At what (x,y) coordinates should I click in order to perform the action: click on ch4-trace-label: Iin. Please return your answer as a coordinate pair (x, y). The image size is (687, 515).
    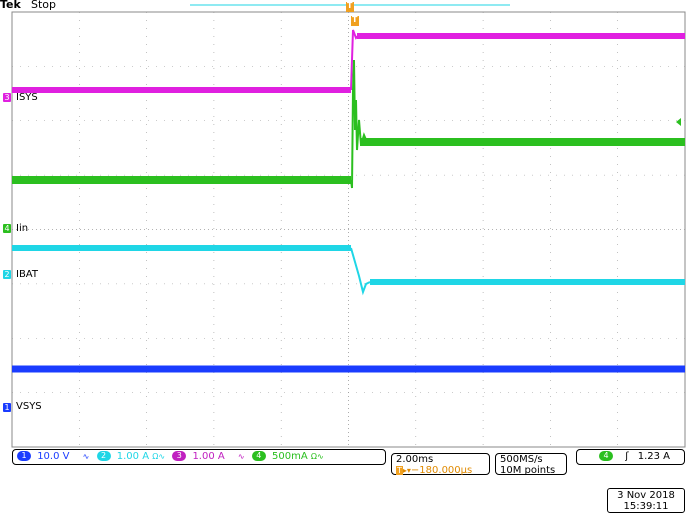
    Looking at the image, I should click on (22, 228).